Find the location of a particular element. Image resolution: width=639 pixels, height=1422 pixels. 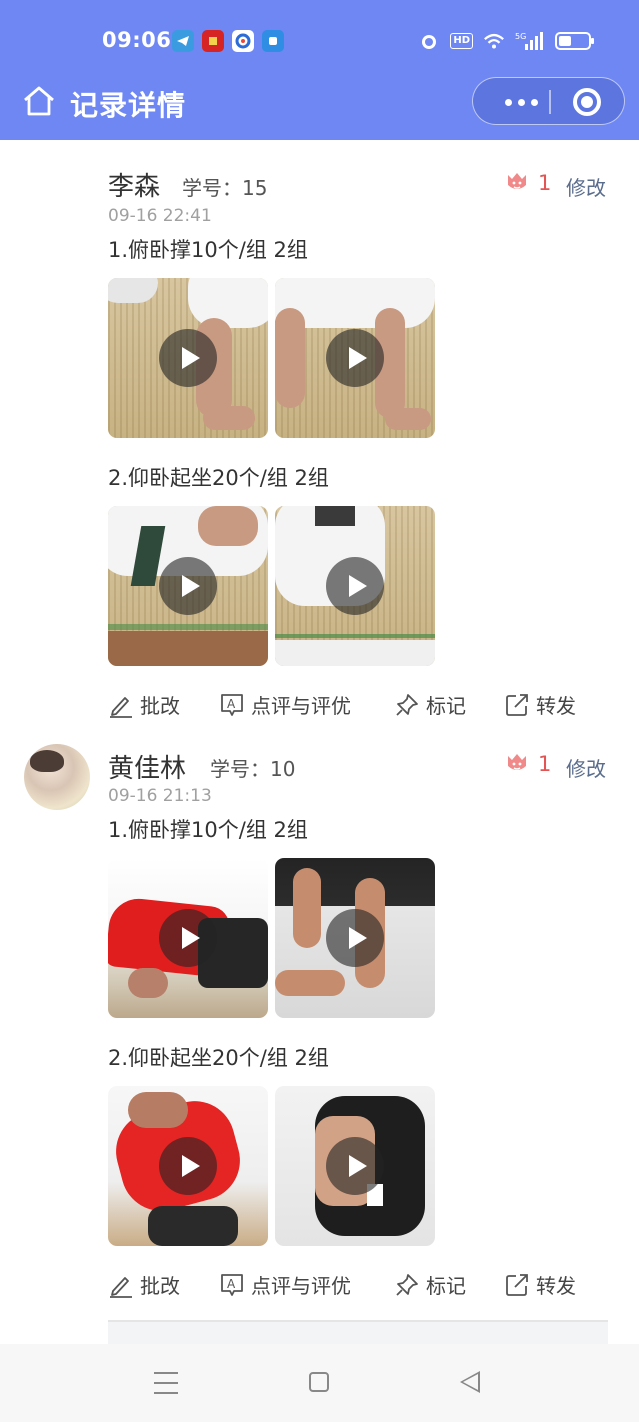

app-icon is located at coordinates (273, 41).